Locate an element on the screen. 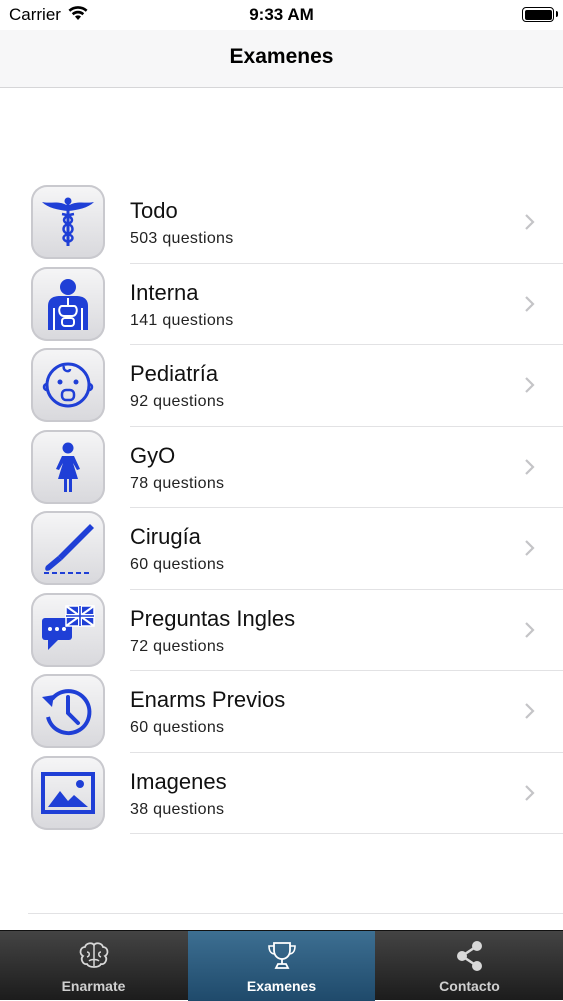 The image size is (563, 1001). list-item-interna: Interna 141 questions is located at coordinates (281, 304).